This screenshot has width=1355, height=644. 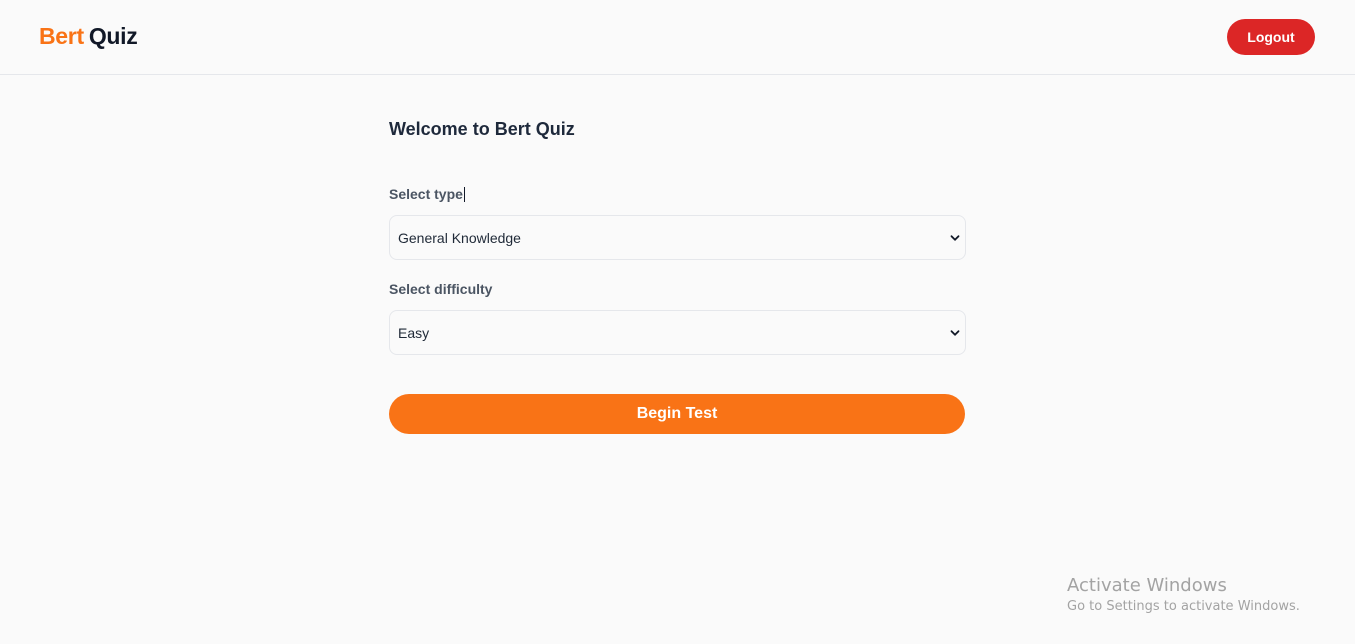 I want to click on difficulty-select-value: Easy, so click(x=414, y=333).